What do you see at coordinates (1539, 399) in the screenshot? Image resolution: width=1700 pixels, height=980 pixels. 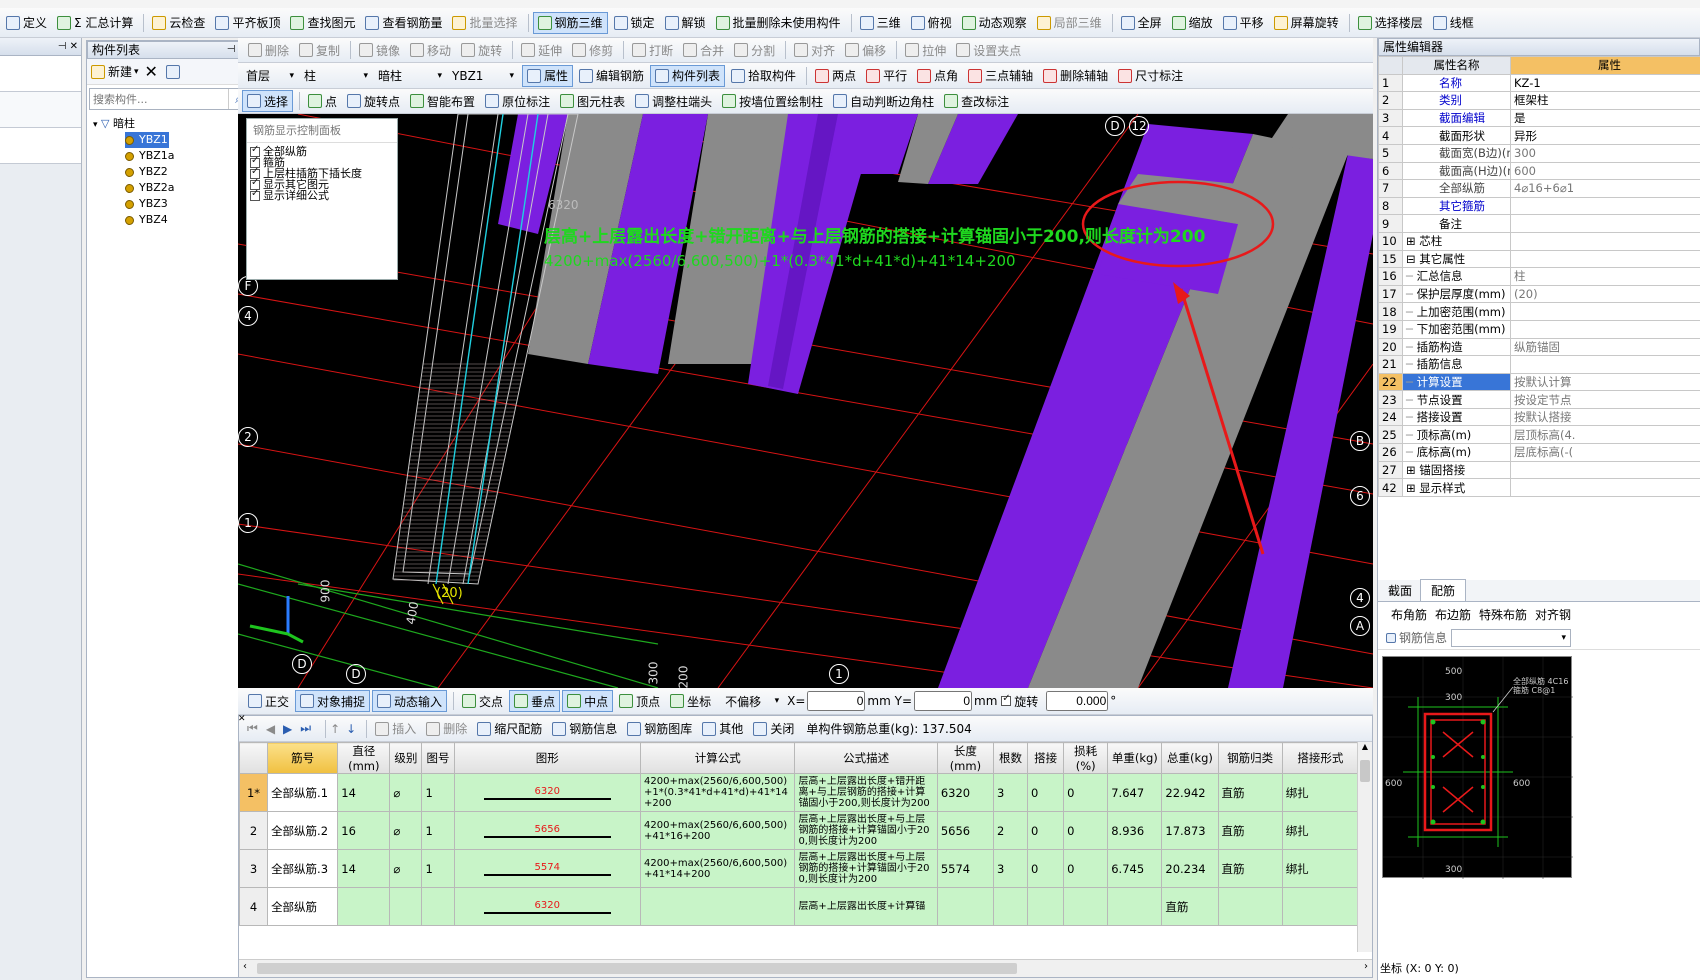 I see `property-row: 23 ─ 节点设置 按设定节点` at bounding box center [1539, 399].